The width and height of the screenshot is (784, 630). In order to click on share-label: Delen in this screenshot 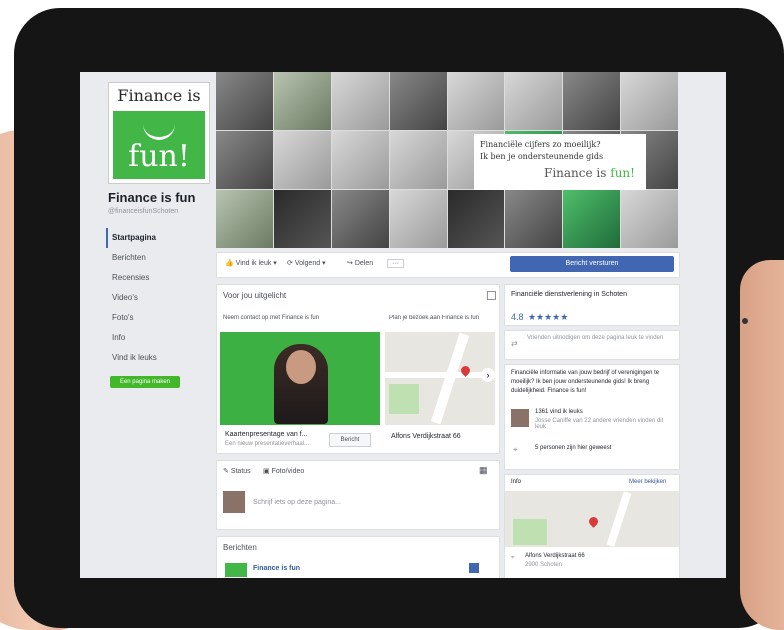, I will do `click(364, 263)`.